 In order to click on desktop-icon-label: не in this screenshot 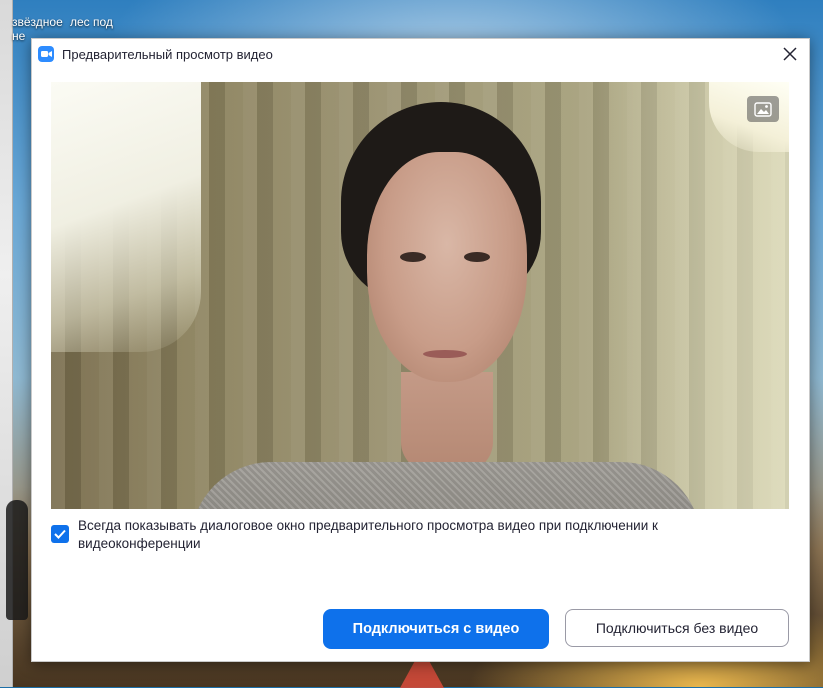, I will do `click(18, 36)`.